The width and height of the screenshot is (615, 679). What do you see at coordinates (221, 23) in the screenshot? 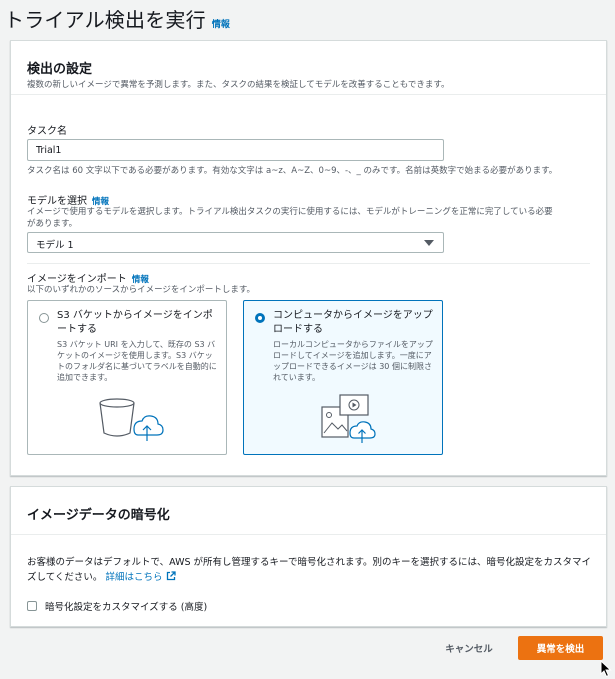
I see `page-info-link: 情報` at bounding box center [221, 23].